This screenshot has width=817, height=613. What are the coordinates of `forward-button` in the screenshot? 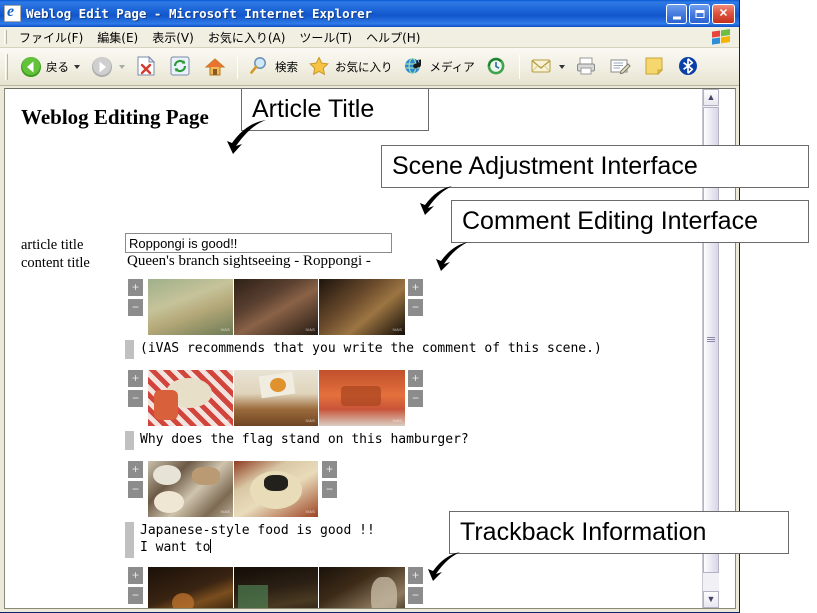 It's located at (107, 67).